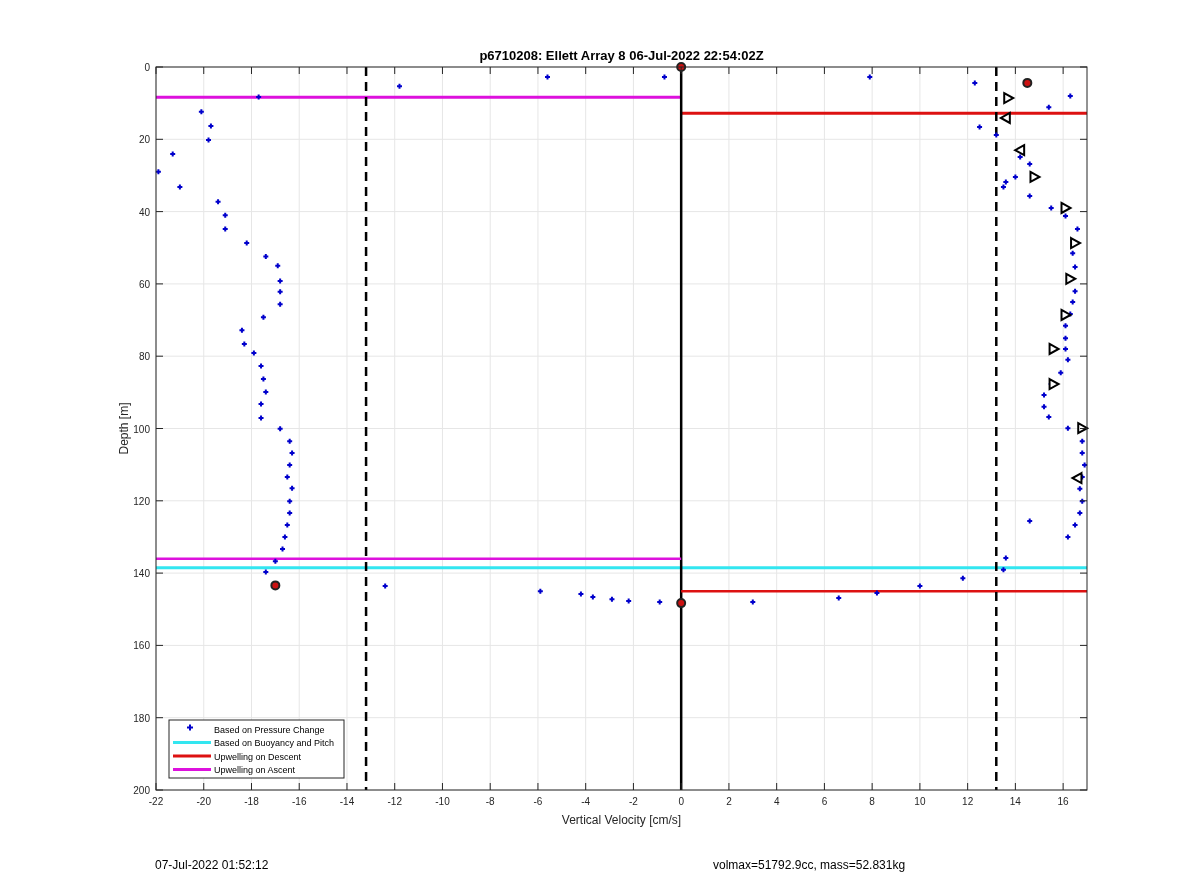 Image resolution: width=1200 pixels, height=889 pixels. I want to click on tick-label: 10, so click(920, 801).